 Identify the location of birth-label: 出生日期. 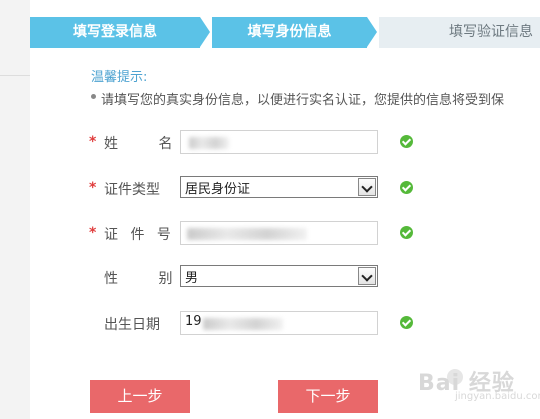
(132, 325).